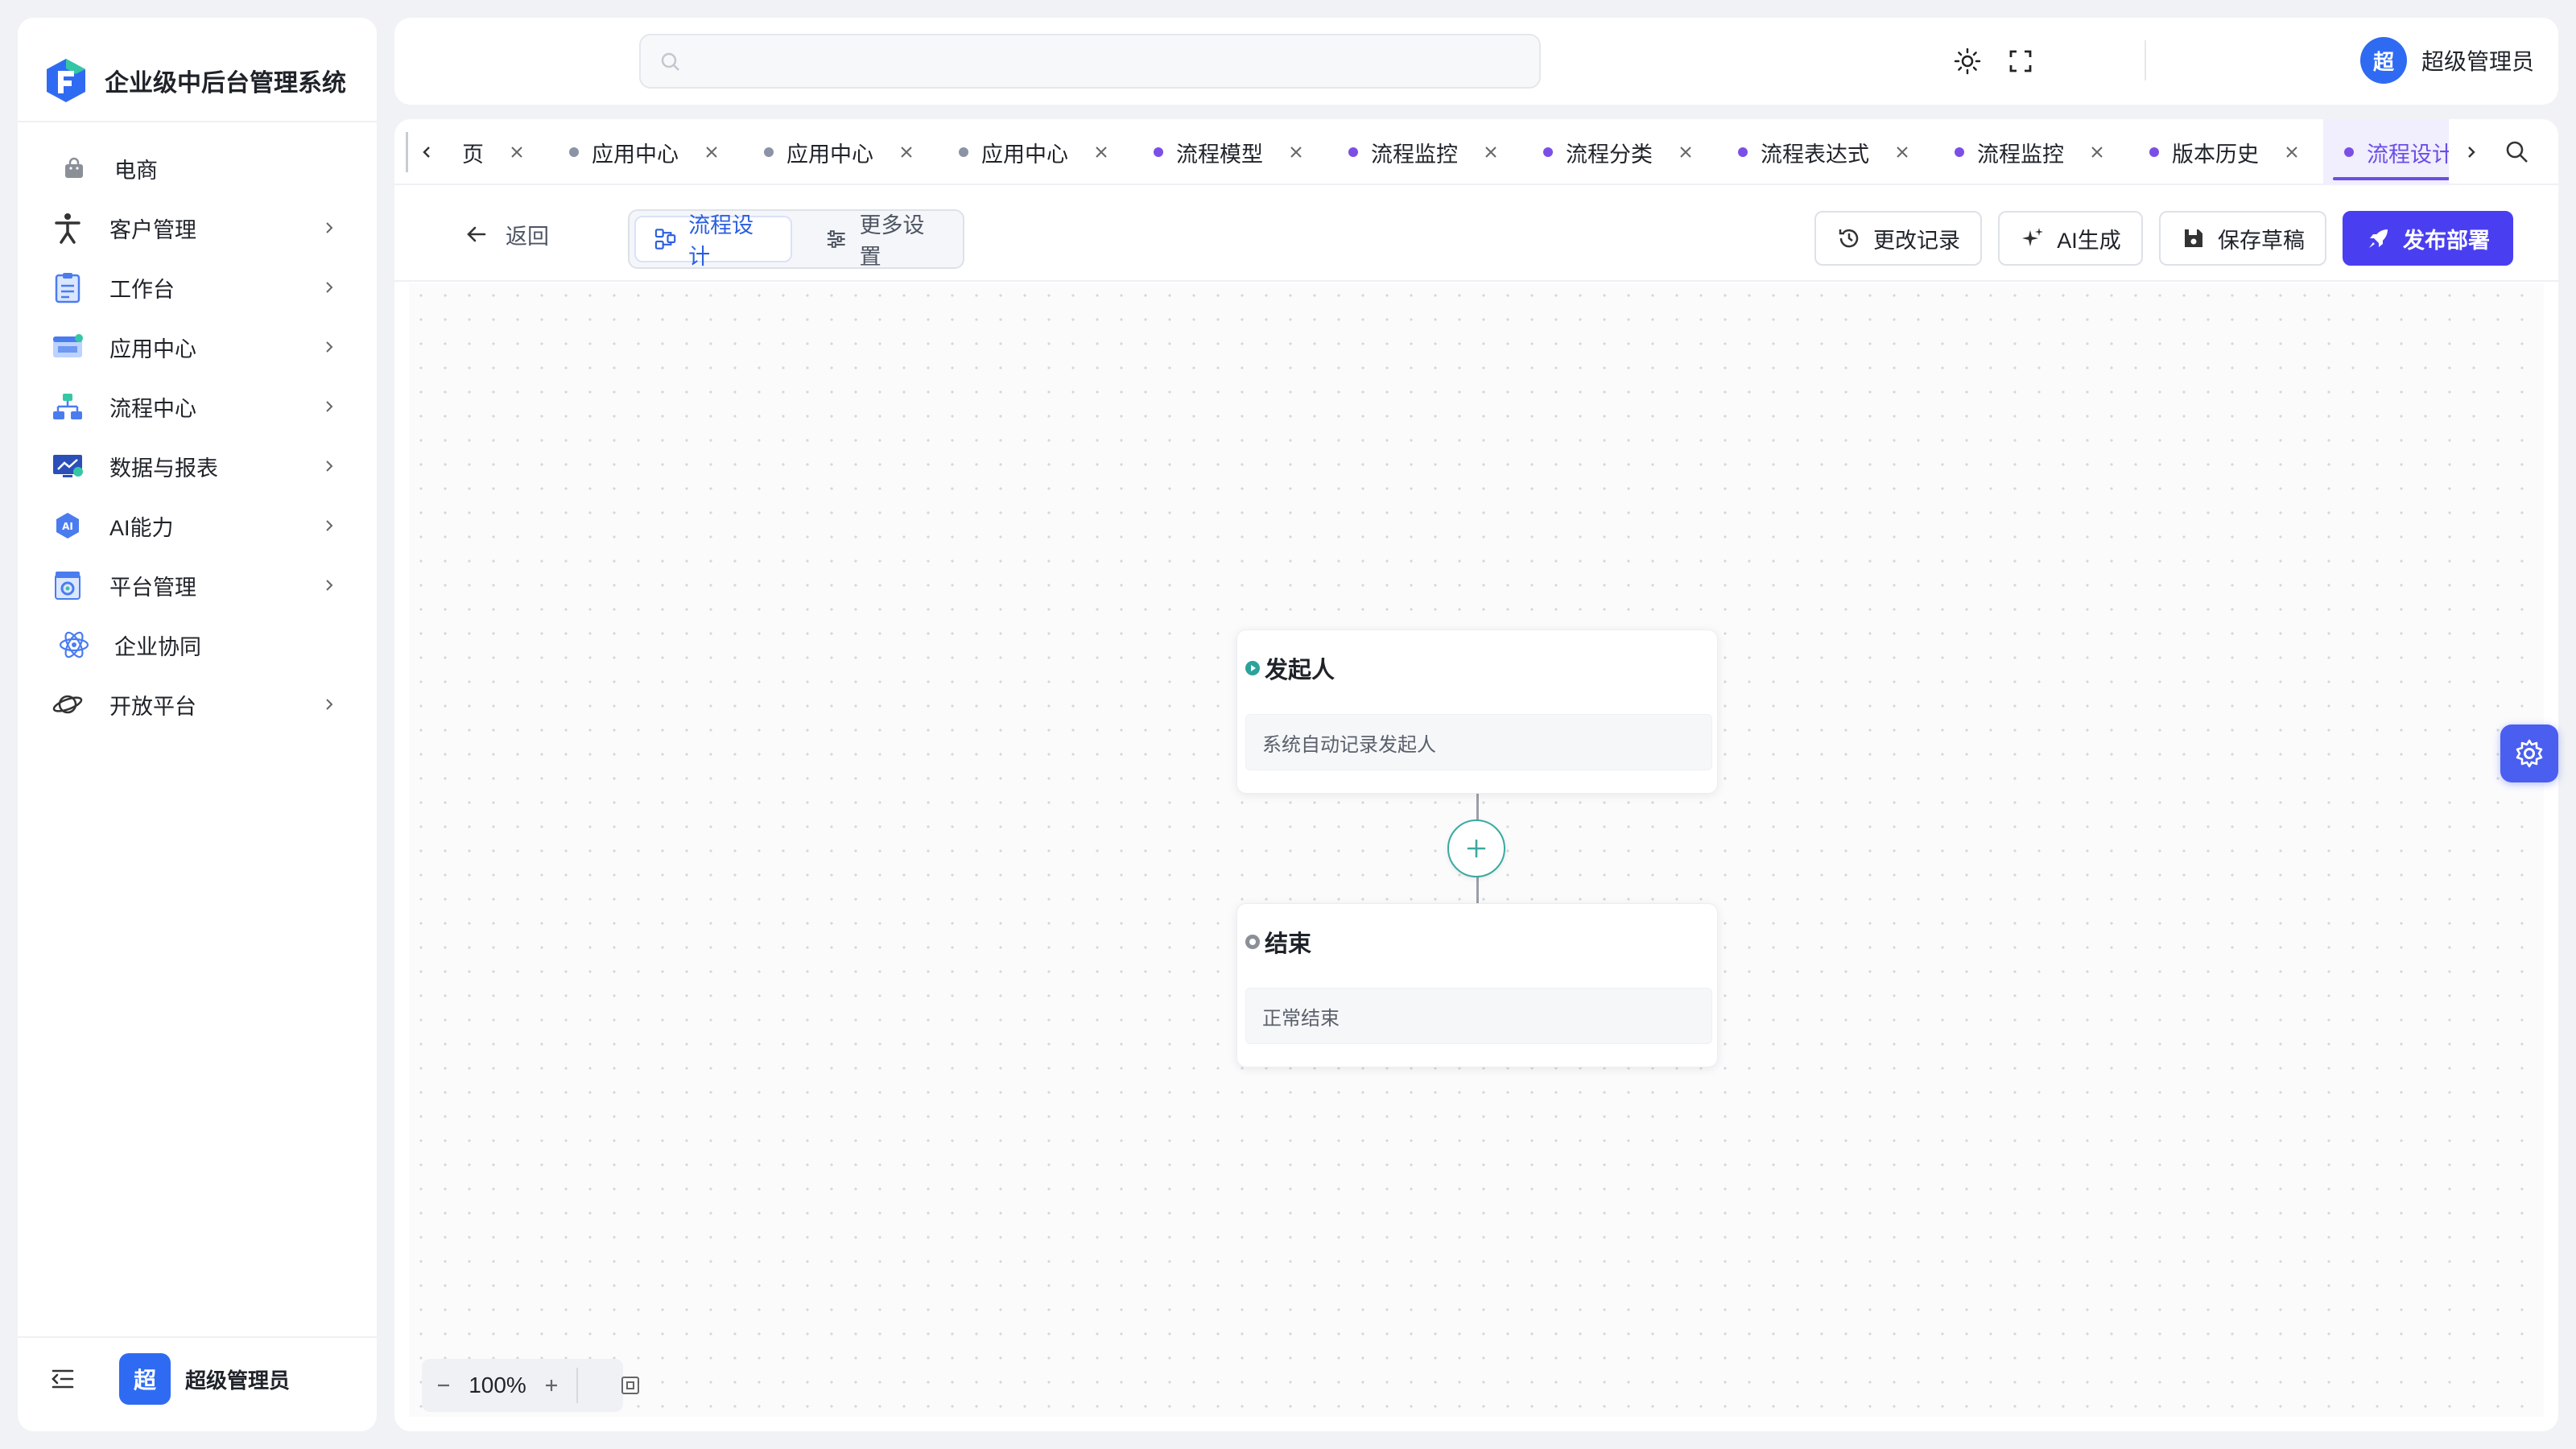  I want to click on sidebar-item-platform: 平台管理, so click(197, 585).